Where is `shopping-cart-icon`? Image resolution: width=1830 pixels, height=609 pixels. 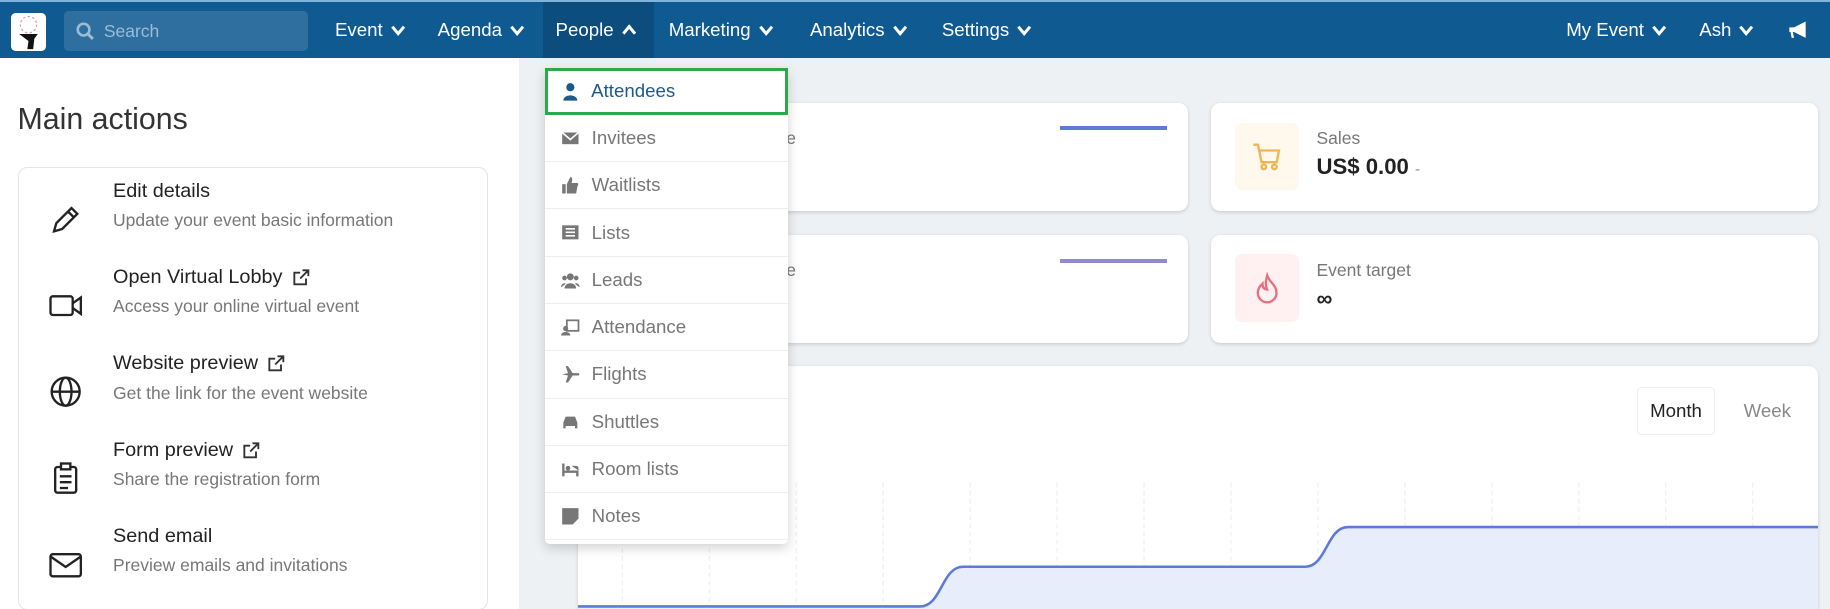 shopping-cart-icon is located at coordinates (1266, 157).